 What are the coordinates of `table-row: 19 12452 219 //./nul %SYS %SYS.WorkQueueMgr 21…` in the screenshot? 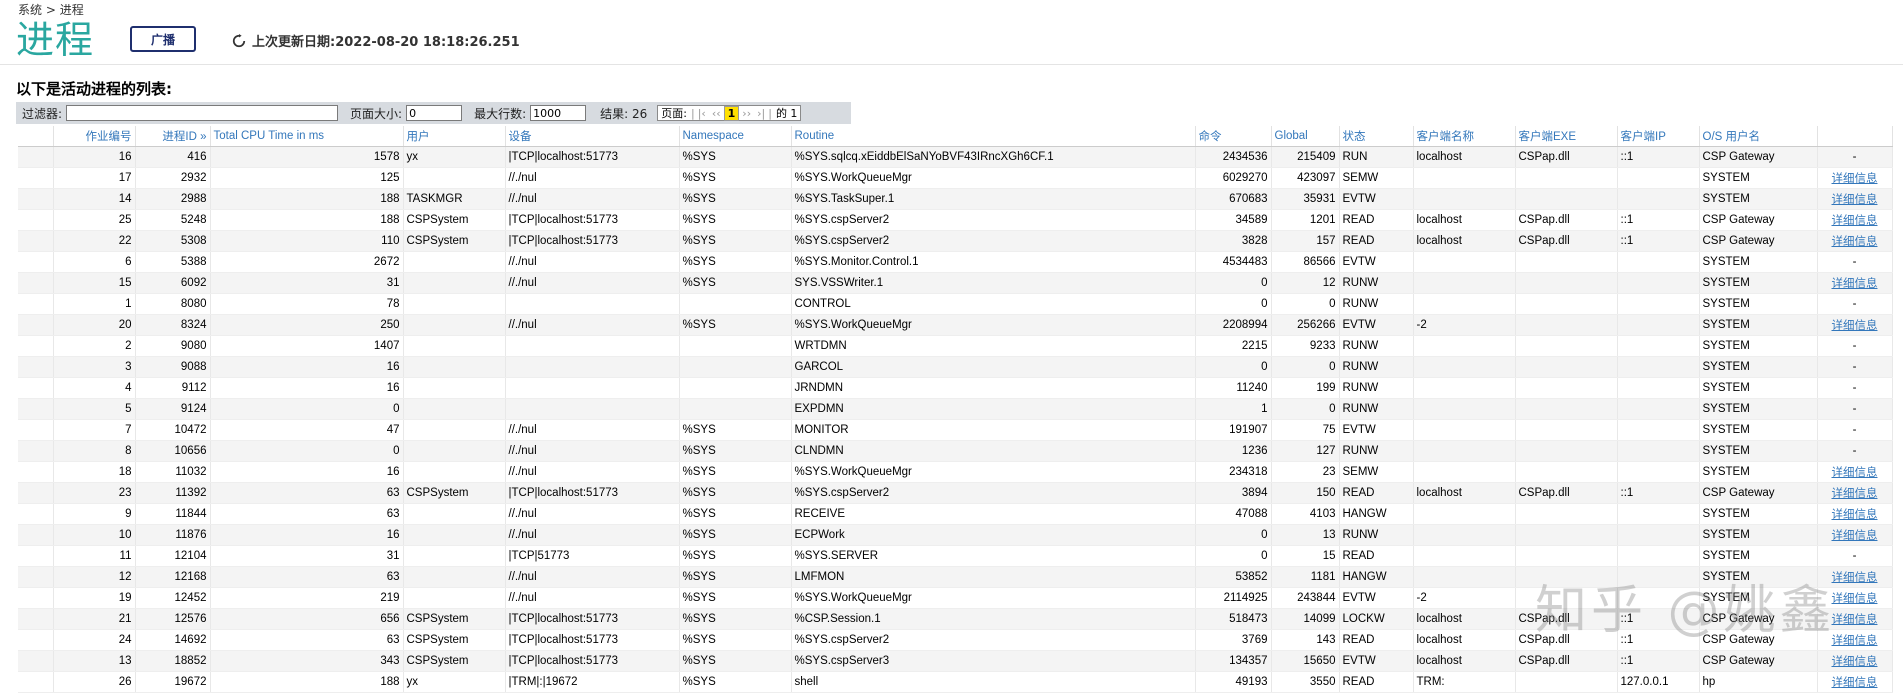 It's located at (955, 598).